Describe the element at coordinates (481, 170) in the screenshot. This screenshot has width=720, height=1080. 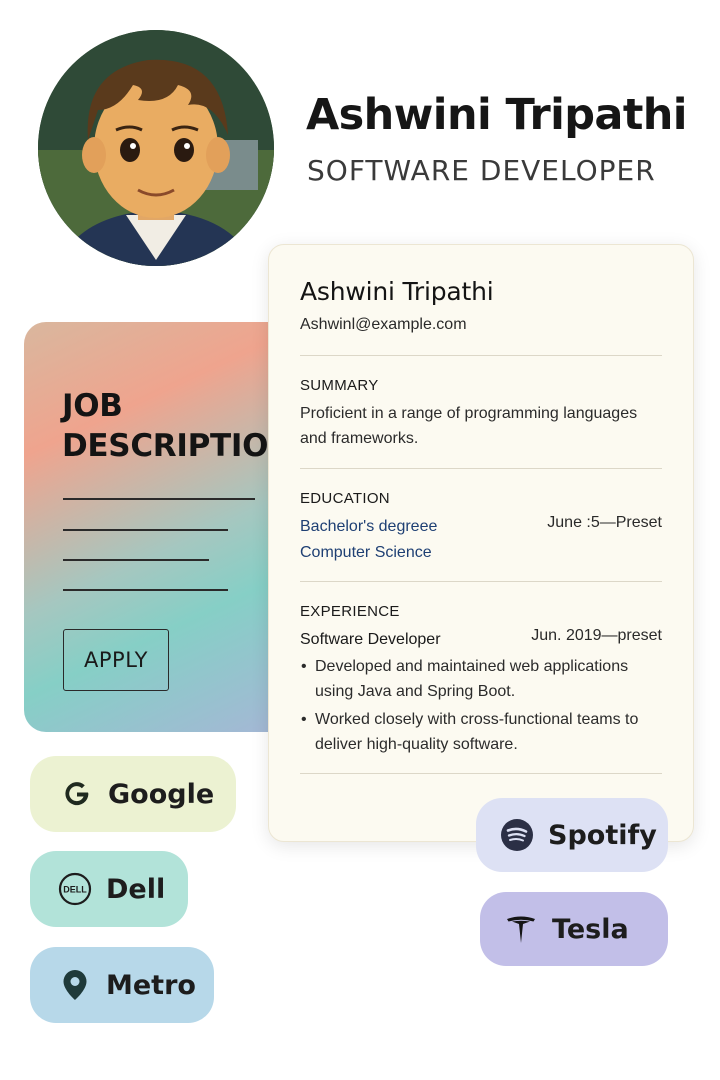
I see `profile-role: SOFTWARE DEVELOPER` at that location.